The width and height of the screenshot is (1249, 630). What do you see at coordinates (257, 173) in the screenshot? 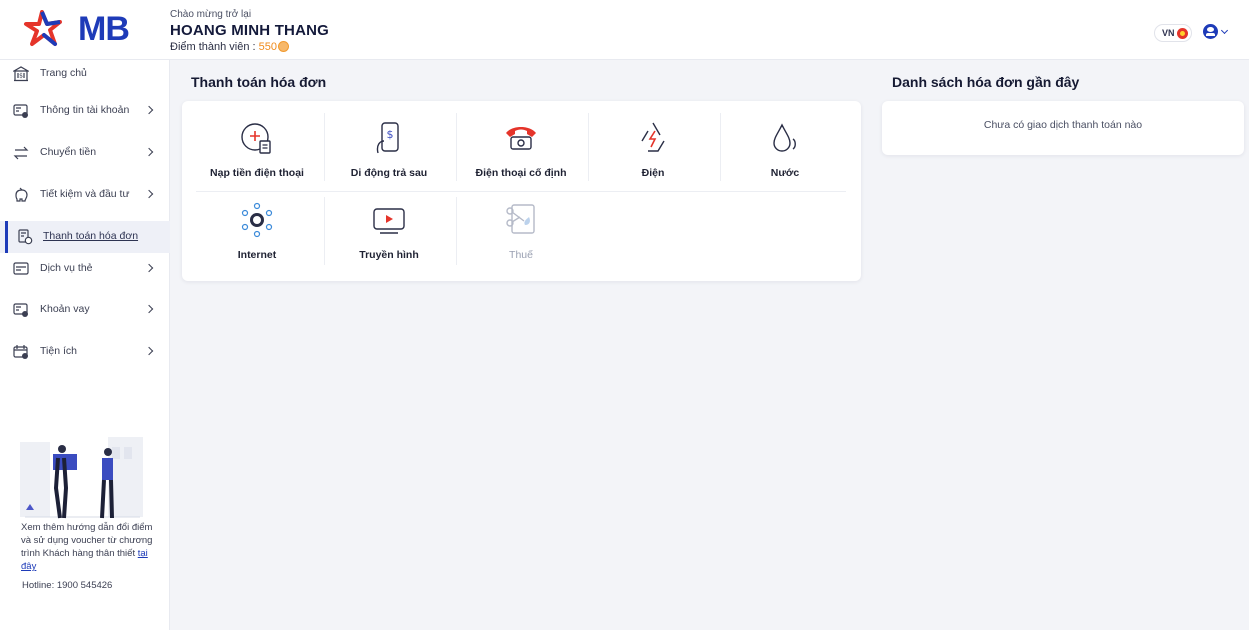
I see `service-label: Nạp tiền điện thoại` at bounding box center [257, 173].